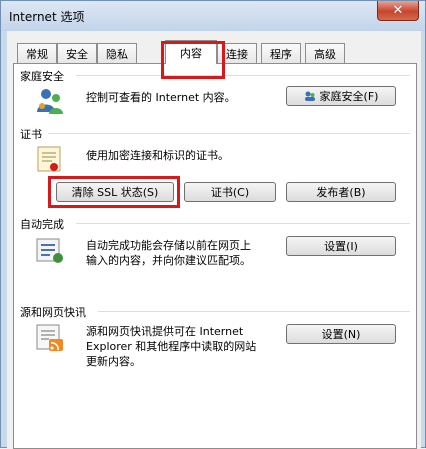 This screenshot has height=449, width=426. What do you see at coordinates (281, 53) in the screenshot?
I see `tab-programs: 程序` at bounding box center [281, 53].